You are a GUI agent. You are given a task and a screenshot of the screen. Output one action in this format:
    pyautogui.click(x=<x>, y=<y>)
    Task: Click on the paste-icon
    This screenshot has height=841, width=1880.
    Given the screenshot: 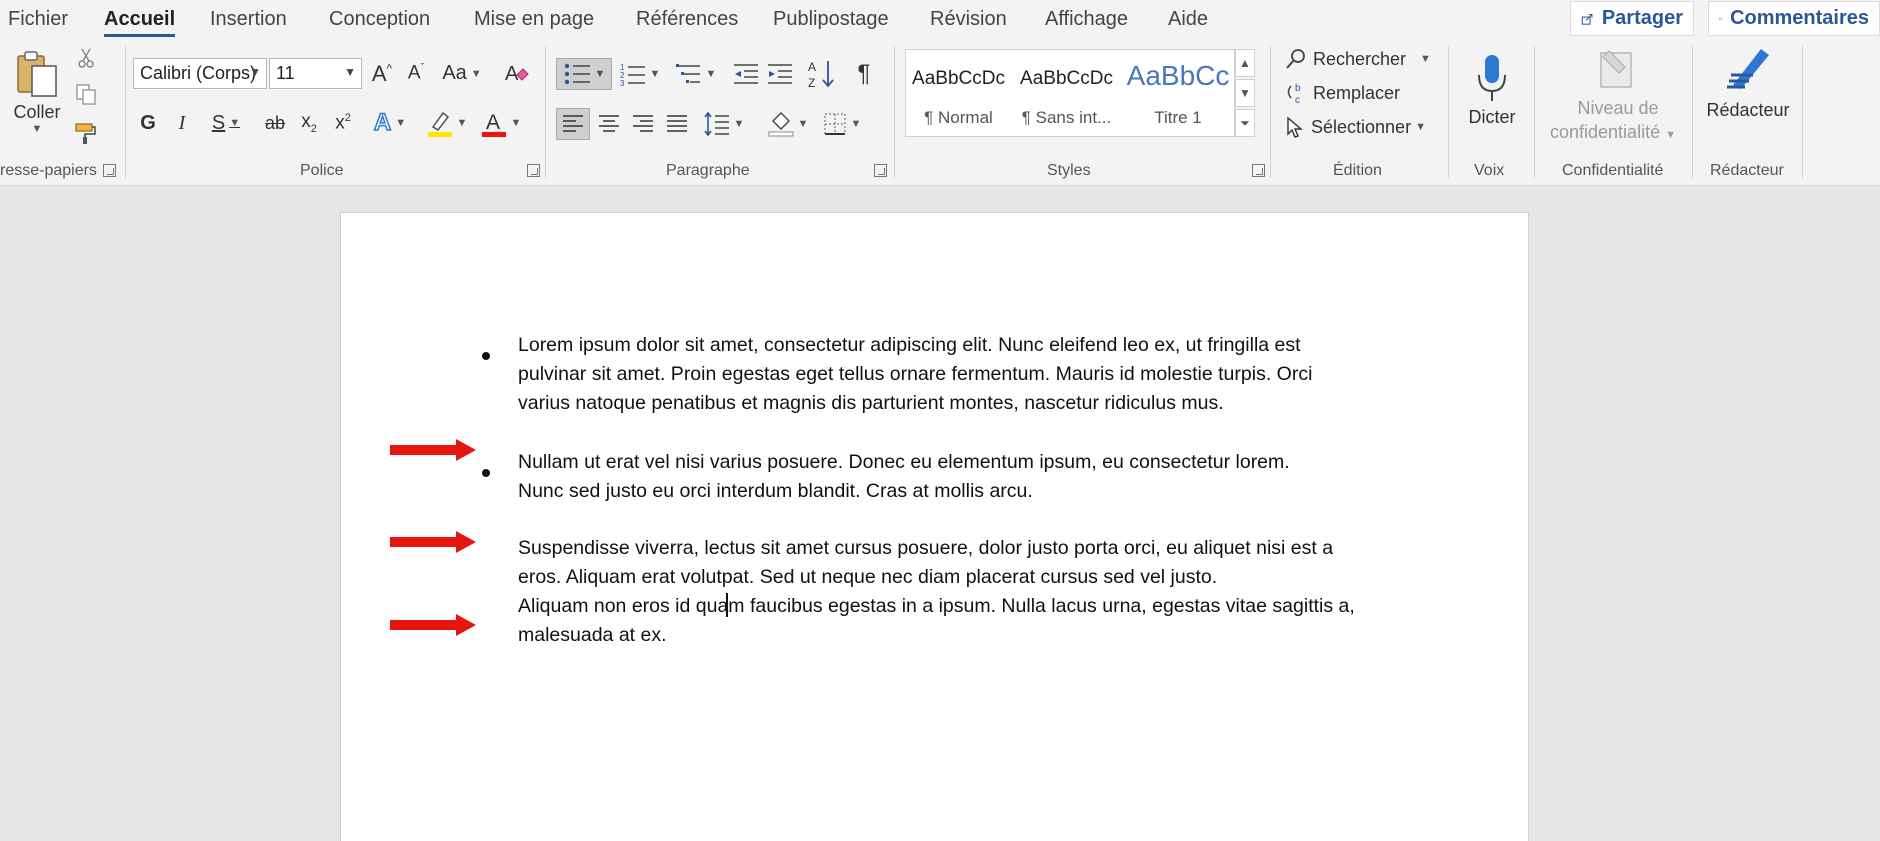 What is the action you would take?
    pyautogui.click(x=37, y=73)
    